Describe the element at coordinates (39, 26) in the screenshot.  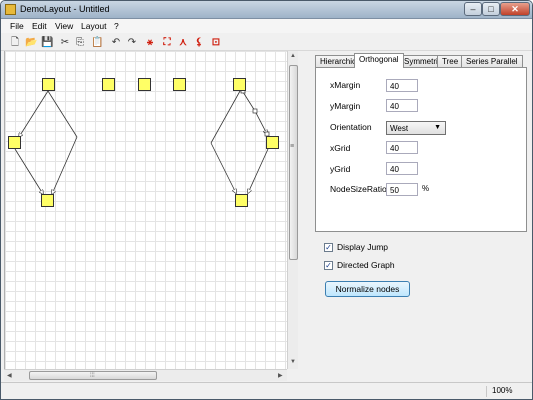
I see `menu-edit: Edit` at that location.